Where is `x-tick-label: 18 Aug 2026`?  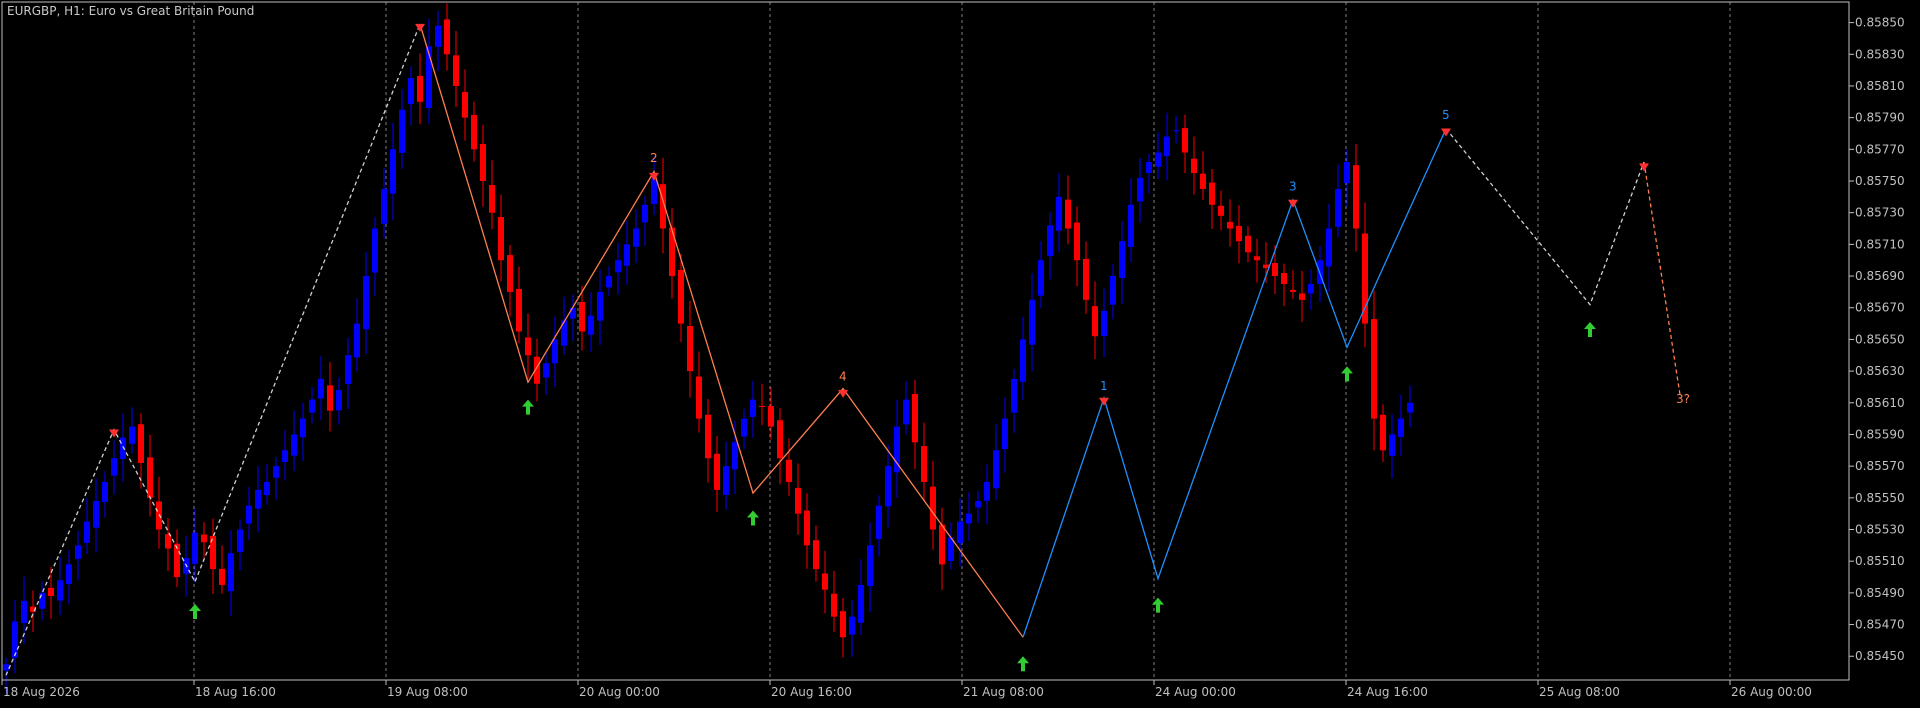
x-tick-label: 18 Aug 2026 is located at coordinates (41, 692).